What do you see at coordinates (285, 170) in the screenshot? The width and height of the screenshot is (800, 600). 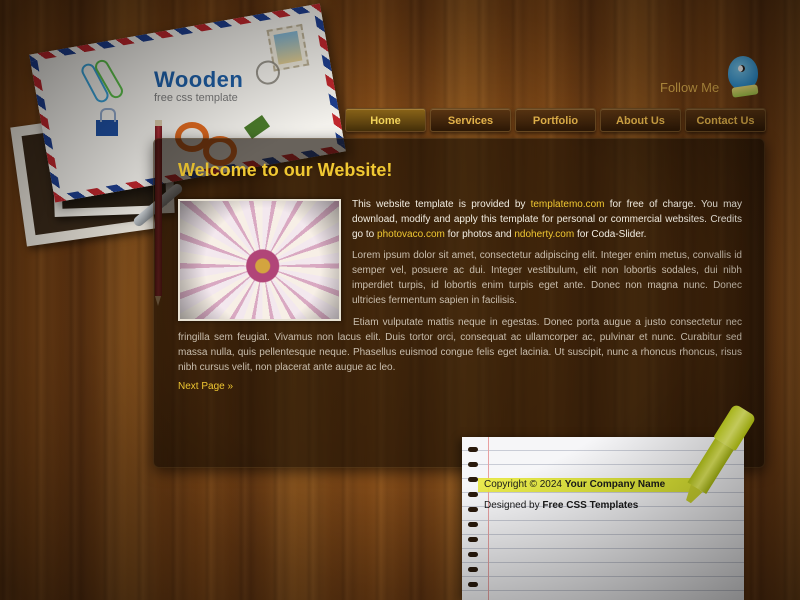 I see `page-heading: Welcome to our Website!` at bounding box center [285, 170].